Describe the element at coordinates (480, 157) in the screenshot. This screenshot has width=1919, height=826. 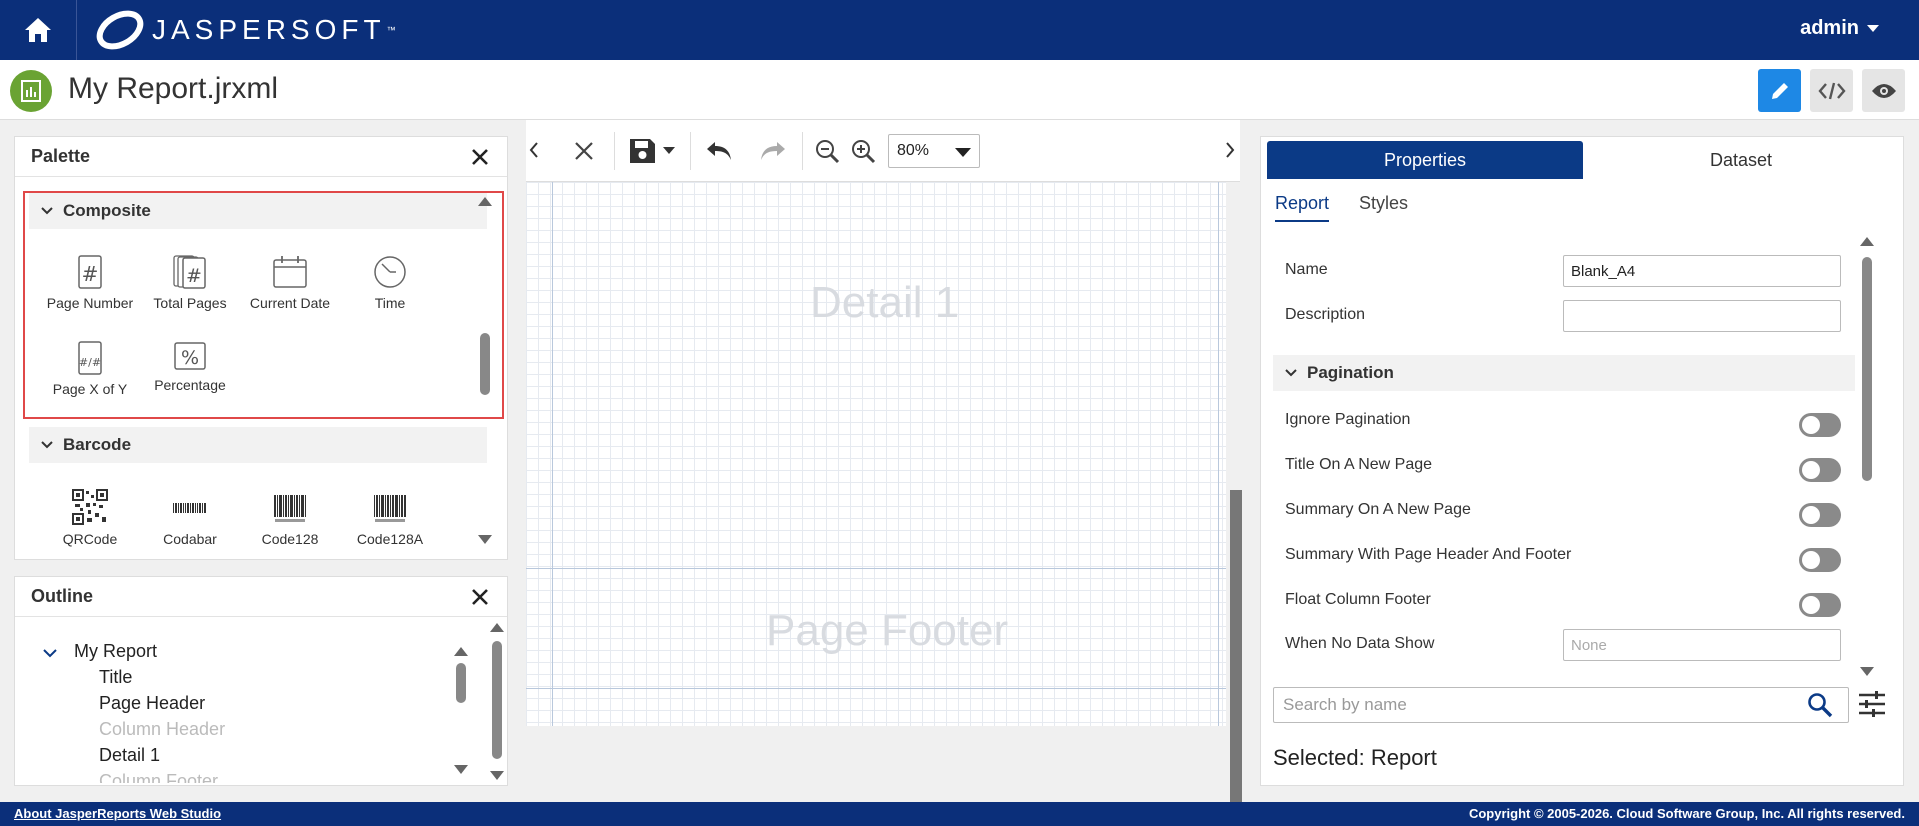
I see `close-palette-button` at that location.